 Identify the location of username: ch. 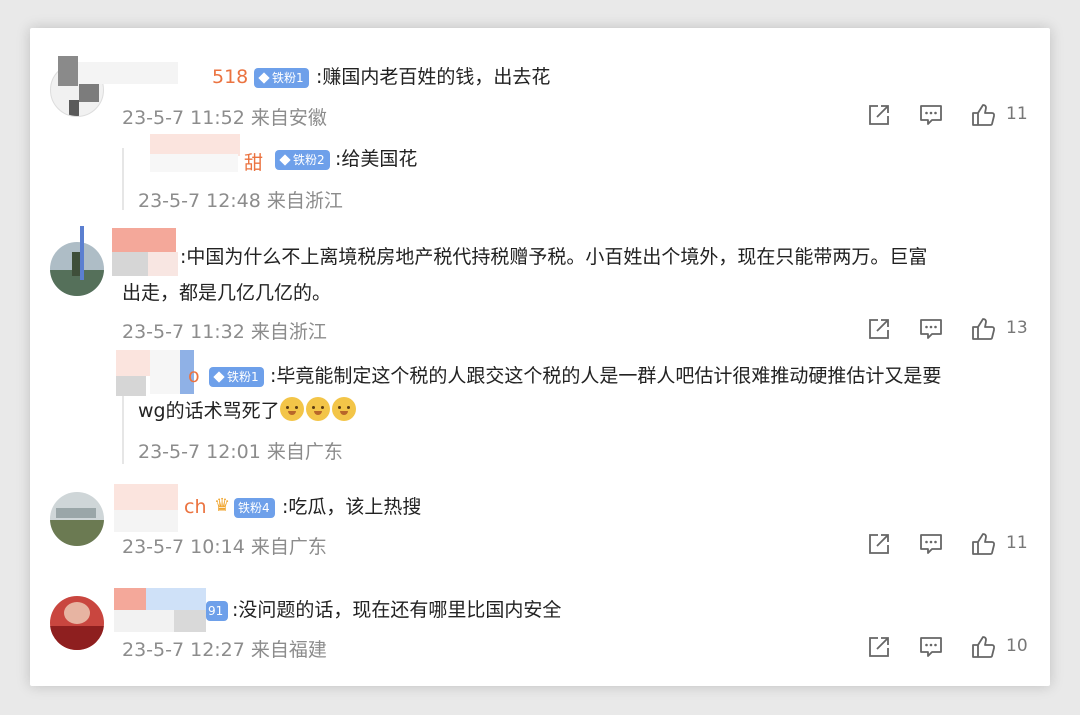
(195, 507).